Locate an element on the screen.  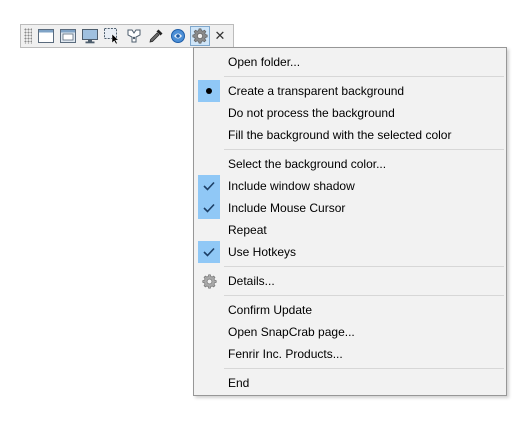
menu-item-label: Create a transparent background is located at coordinates (316, 91).